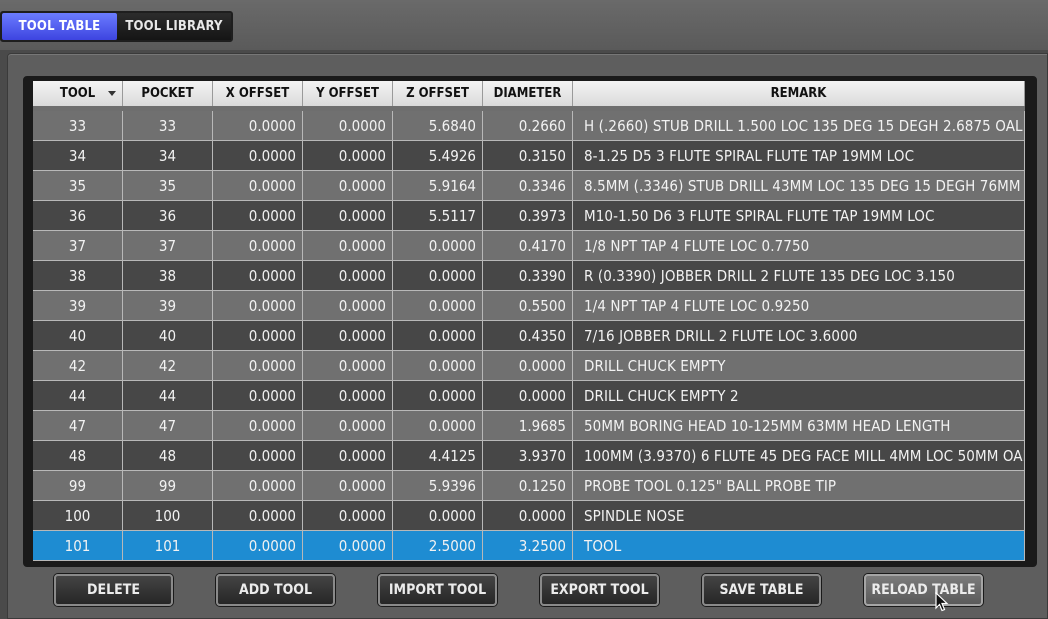 This screenshot has width=1048, height=619. Describe the element at coordinates (438, 186) in the screenshot. I see `z-offset-cell: 5.9164` at that location.